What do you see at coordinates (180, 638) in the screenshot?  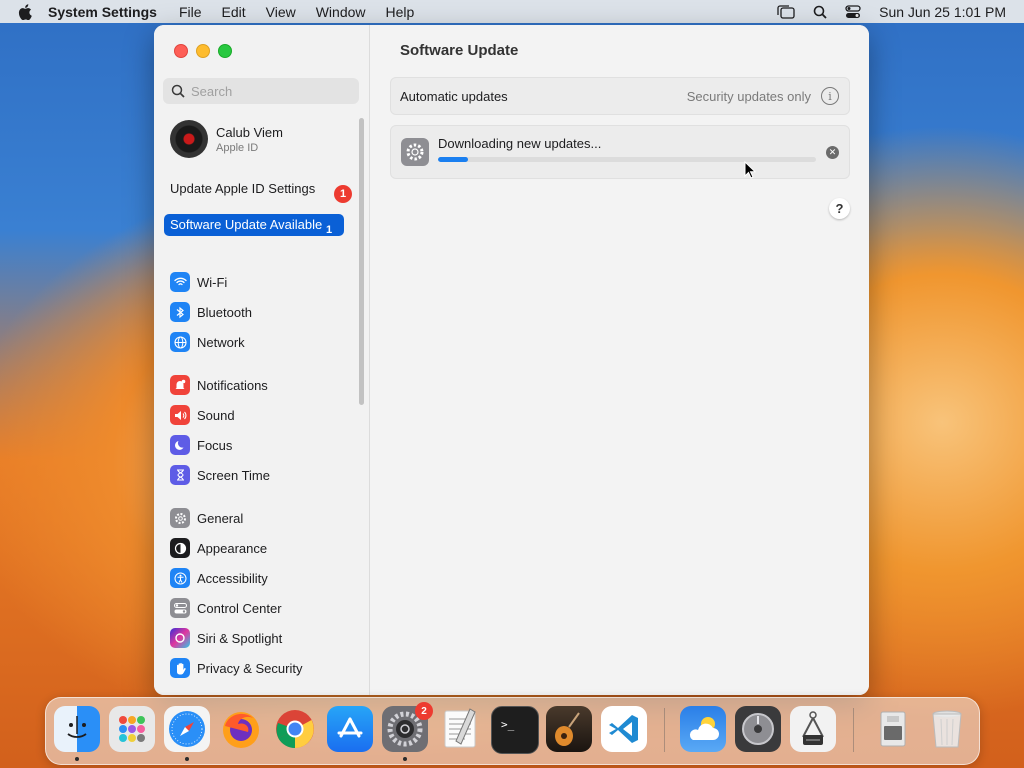 I see `siri-icon` at bounding box center [180, 638].